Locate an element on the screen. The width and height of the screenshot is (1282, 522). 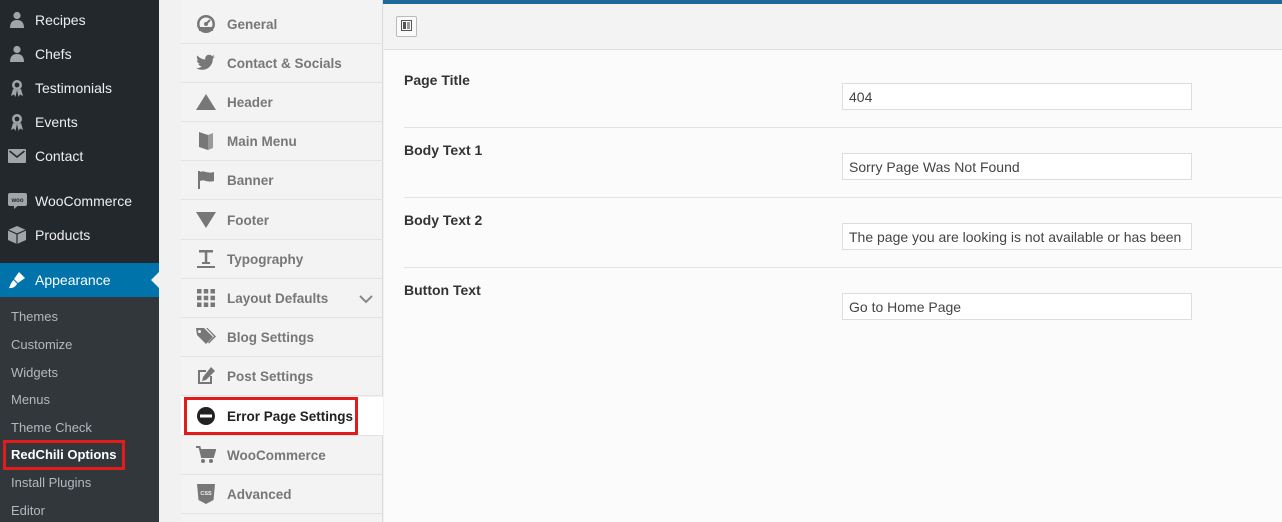
mail-icon is located at coordinates (17, 156).